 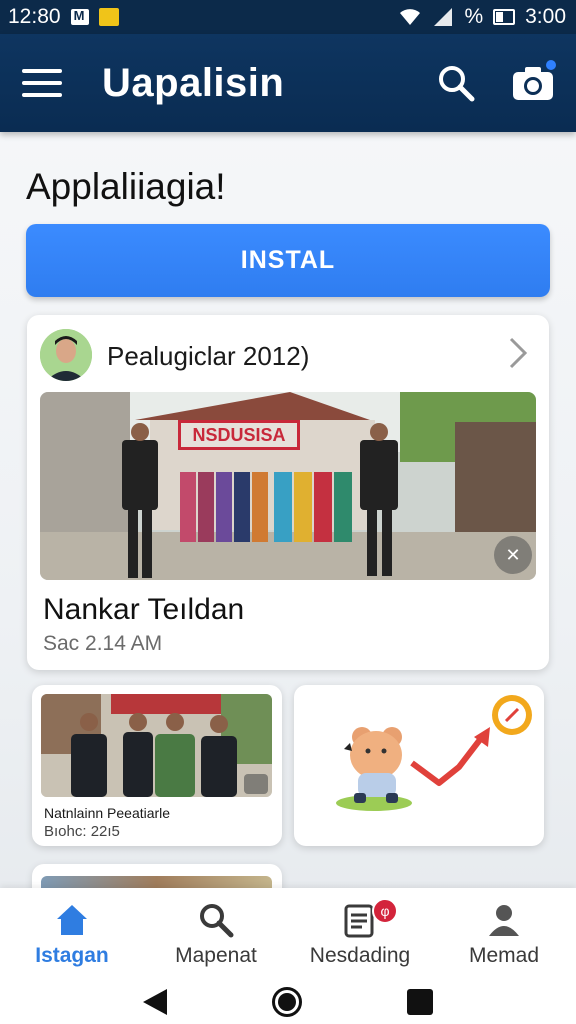 What do you see at coordinates (193, 82) in the screenshot?
I see `app-title: Uapalisin` at bounding box center [193, 82].